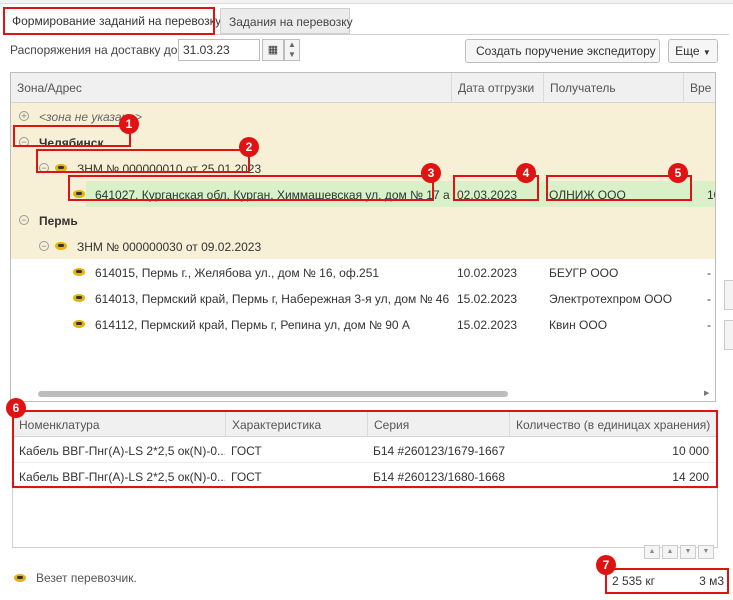  What do you see at coordinates (688, 552) in the screenshot?
I see `down-icon: ▼` at bounding box center [688, 552].